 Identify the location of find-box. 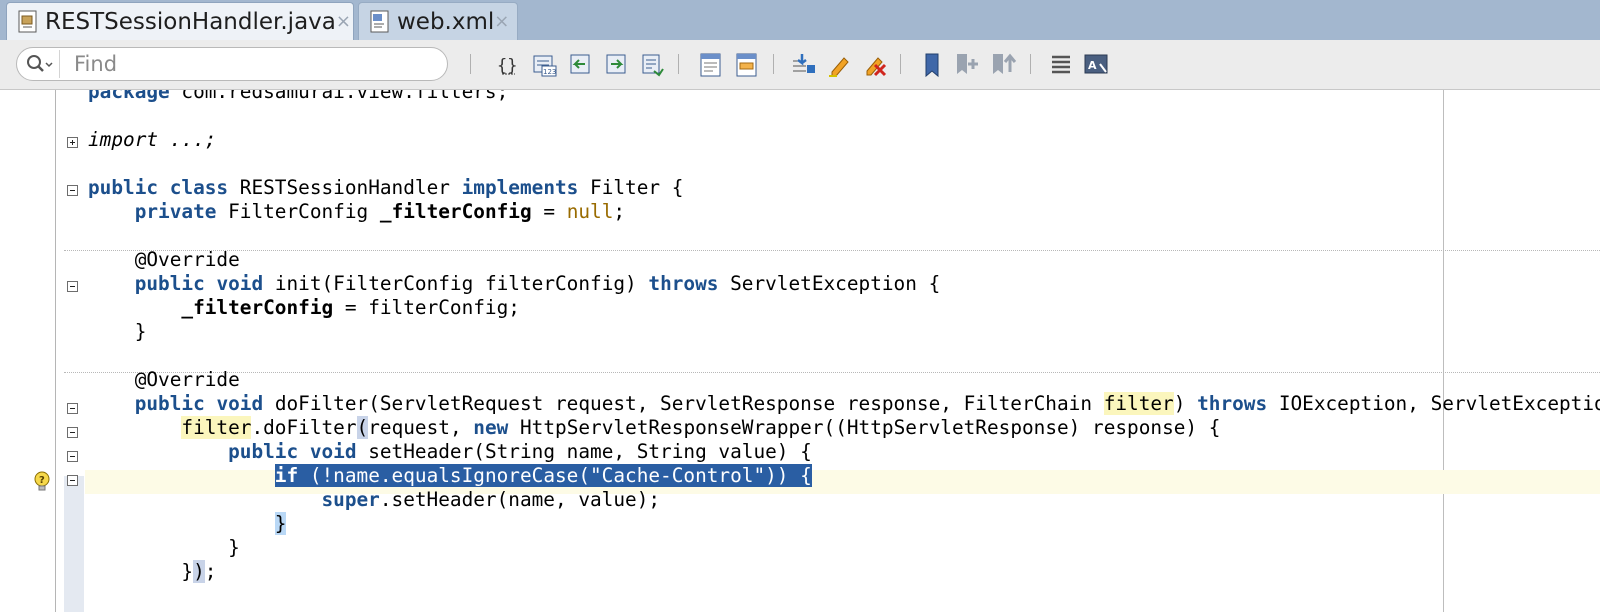
(232, 64).